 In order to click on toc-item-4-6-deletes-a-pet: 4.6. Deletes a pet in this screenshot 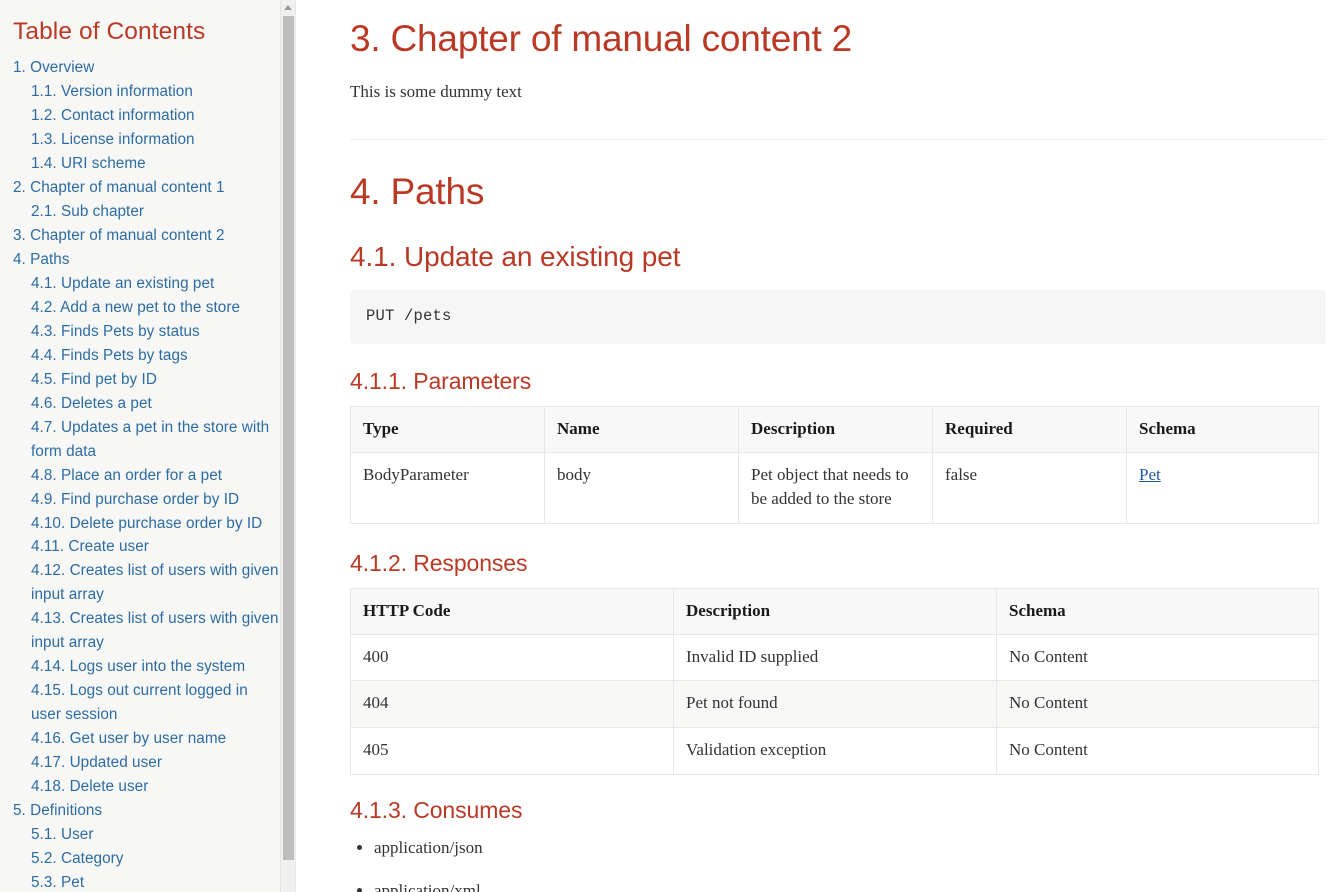, I will do `click(156, 404)`.